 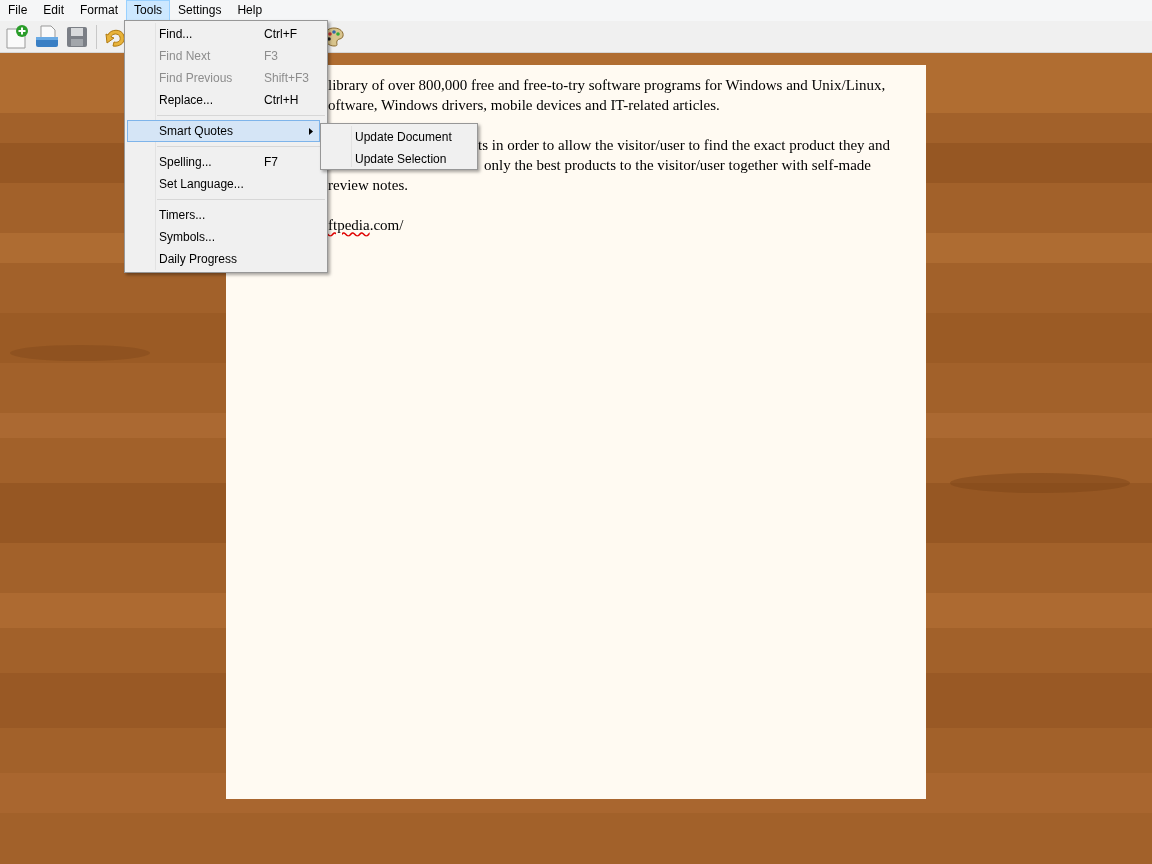 I want to click on menu-bar-item: Help, so click(x=250, y=10).